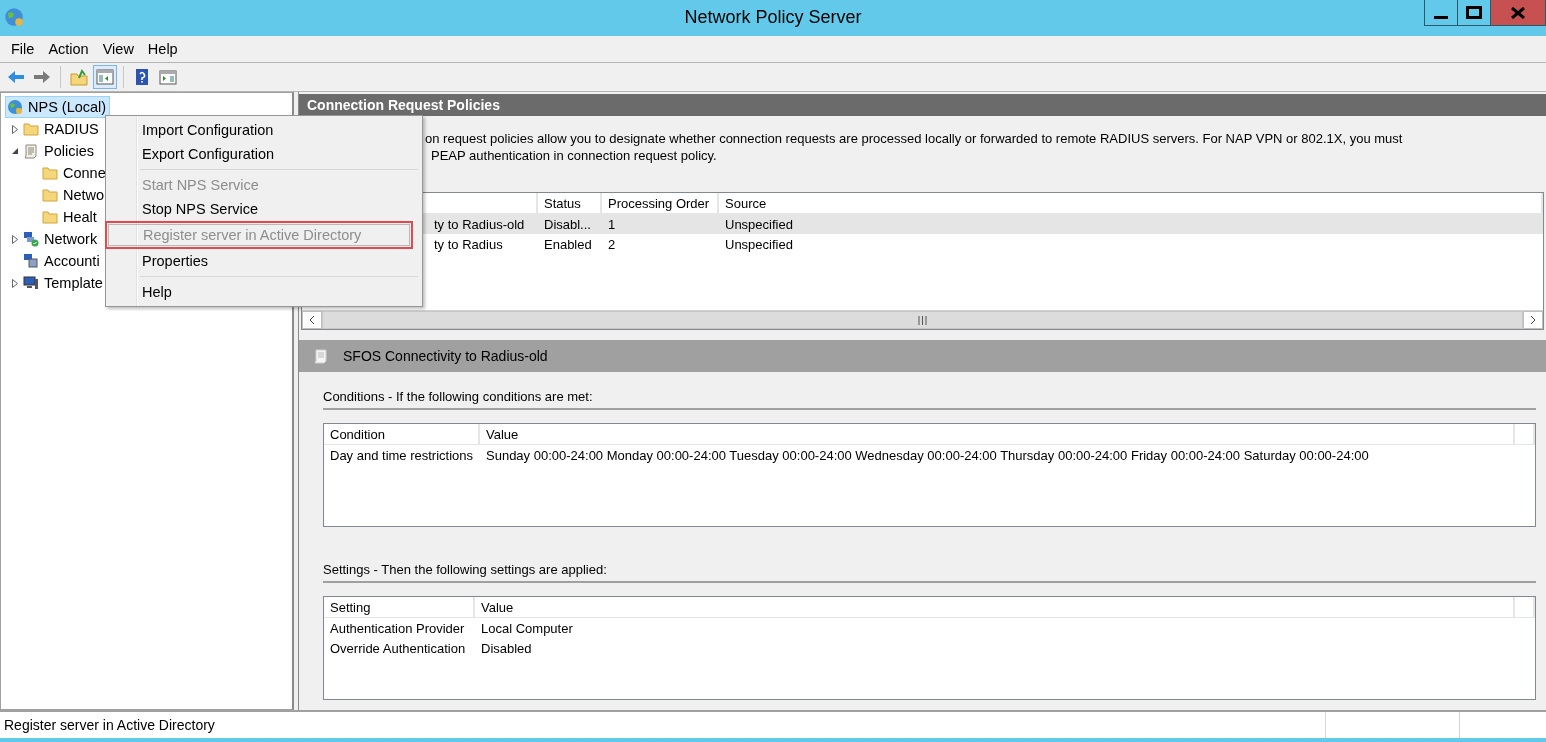 The image size is (1546, 742). What do you see at coordinates (465, 569) in the screenshot?
I see `section-label: Settings - Then the following settings are applied:` at bounding box center [465, 569].